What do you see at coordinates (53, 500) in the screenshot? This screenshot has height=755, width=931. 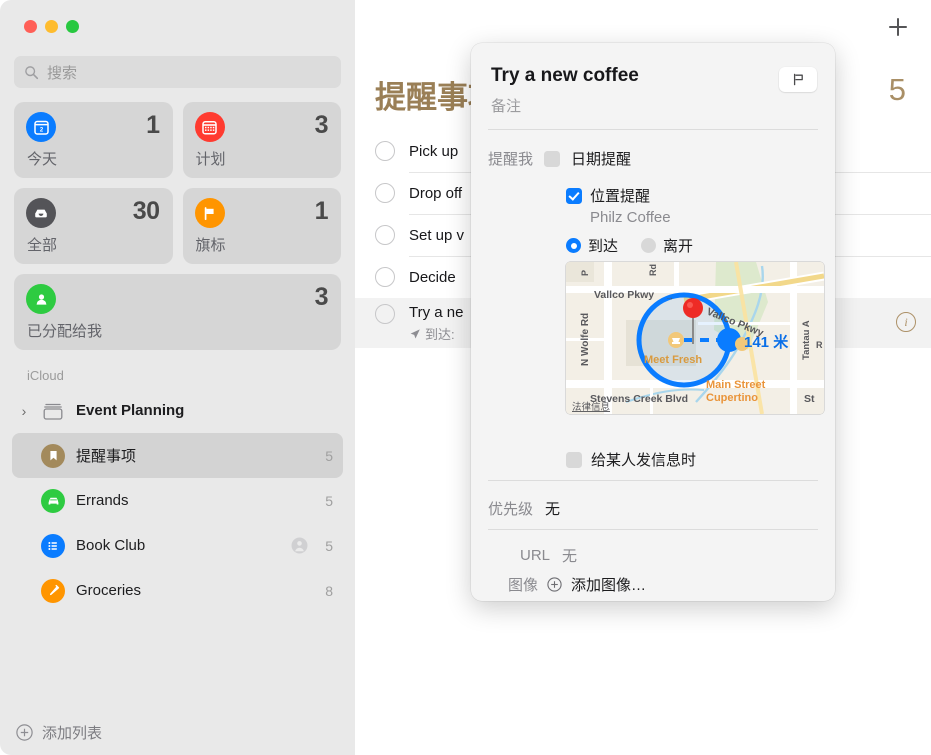 I see `car-icon` at bounding box center [53, 500].